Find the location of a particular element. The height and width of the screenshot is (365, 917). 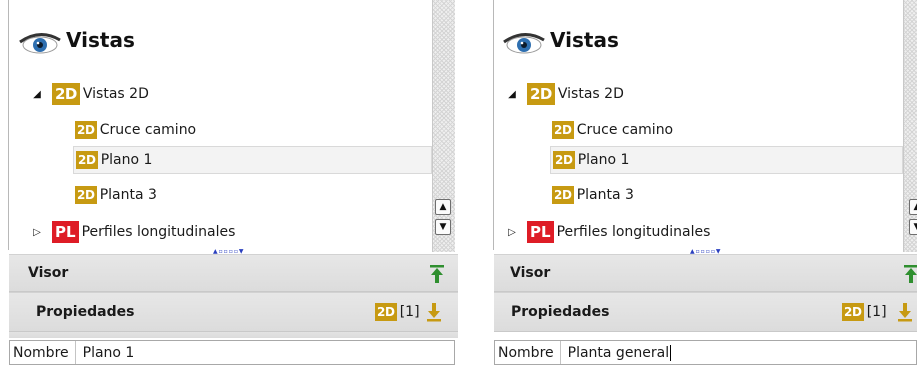

property-value: Plano 1 is located at coordinates (105, 353).